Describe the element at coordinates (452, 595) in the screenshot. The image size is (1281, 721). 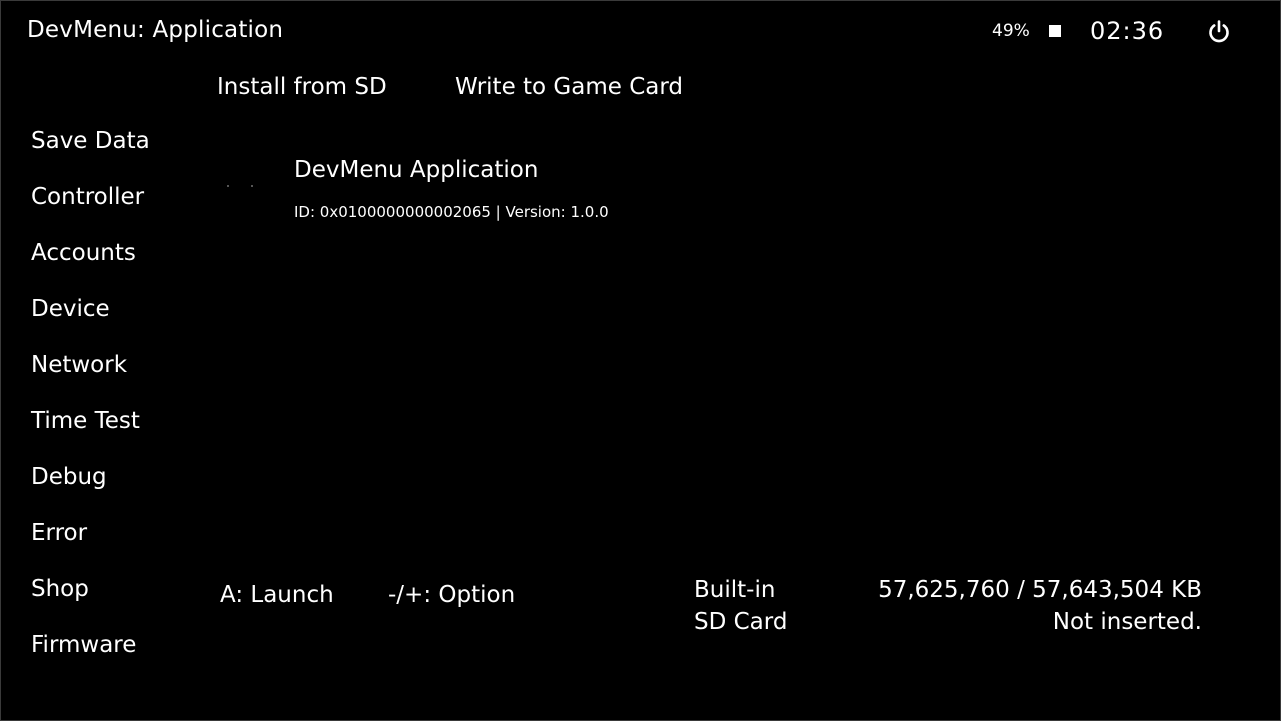
I see `option-hint: -/+: Option` at that location.